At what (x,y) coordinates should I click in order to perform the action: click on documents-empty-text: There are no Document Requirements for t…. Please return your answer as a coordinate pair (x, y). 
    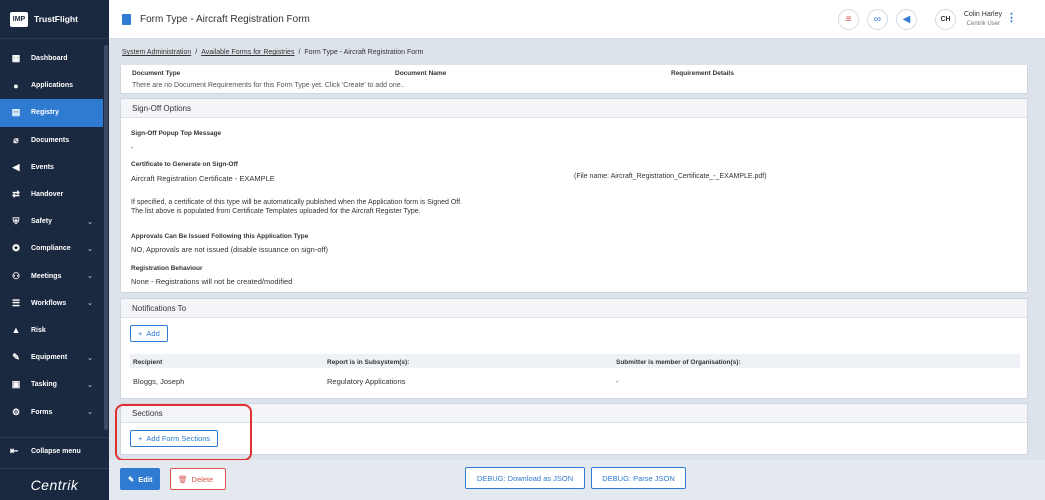
    Looking at the image, I should click on (268, 85).